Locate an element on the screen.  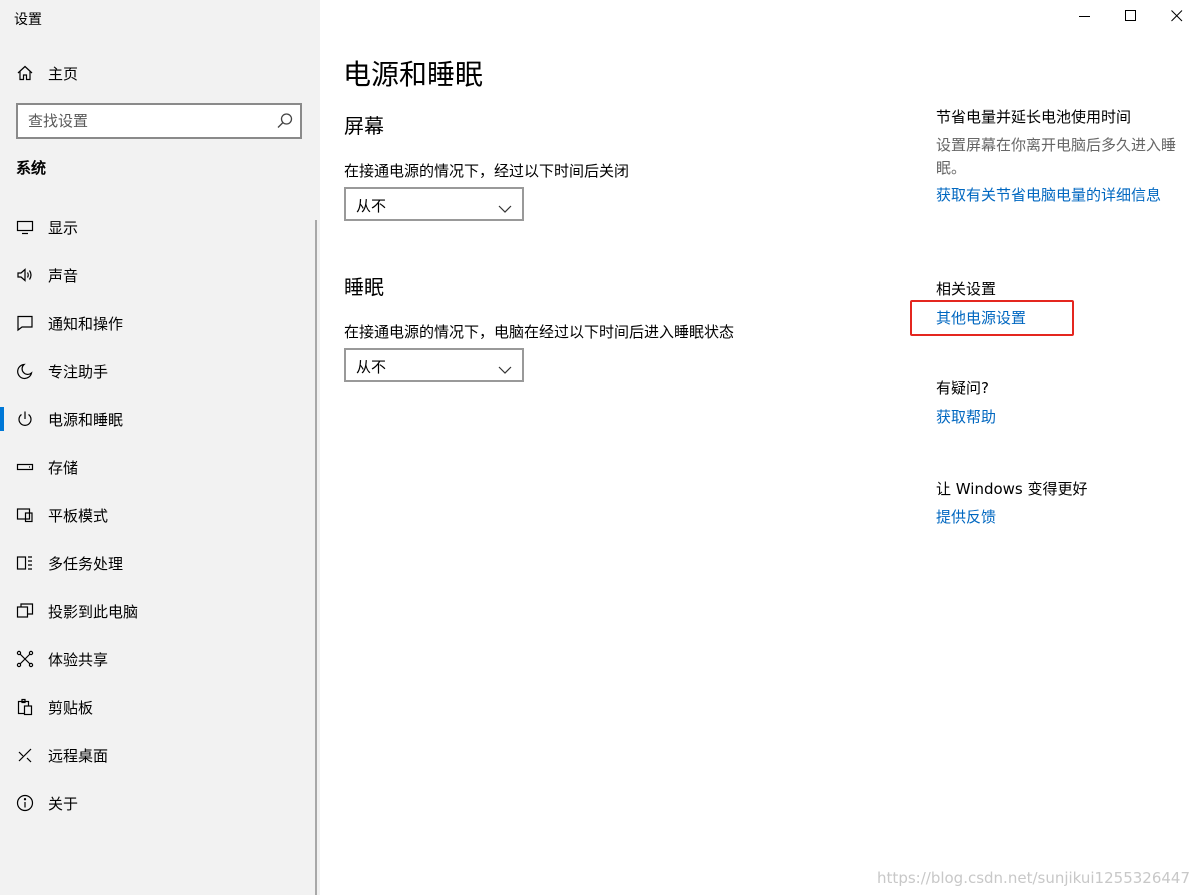
watermark: https://blog.csdn.net/sunjikui1255326447 is located at coordinates (1033, 878).